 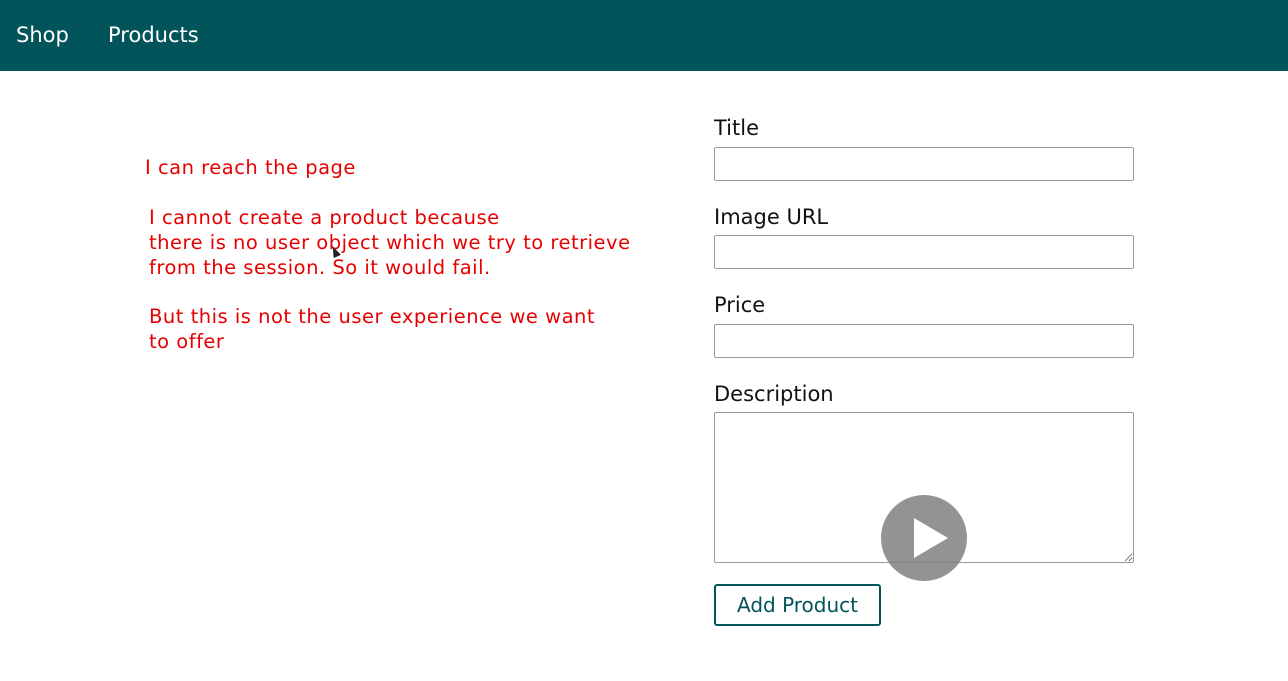 I want to click on add-product-button: Add Product, so click(x=797, y=605).